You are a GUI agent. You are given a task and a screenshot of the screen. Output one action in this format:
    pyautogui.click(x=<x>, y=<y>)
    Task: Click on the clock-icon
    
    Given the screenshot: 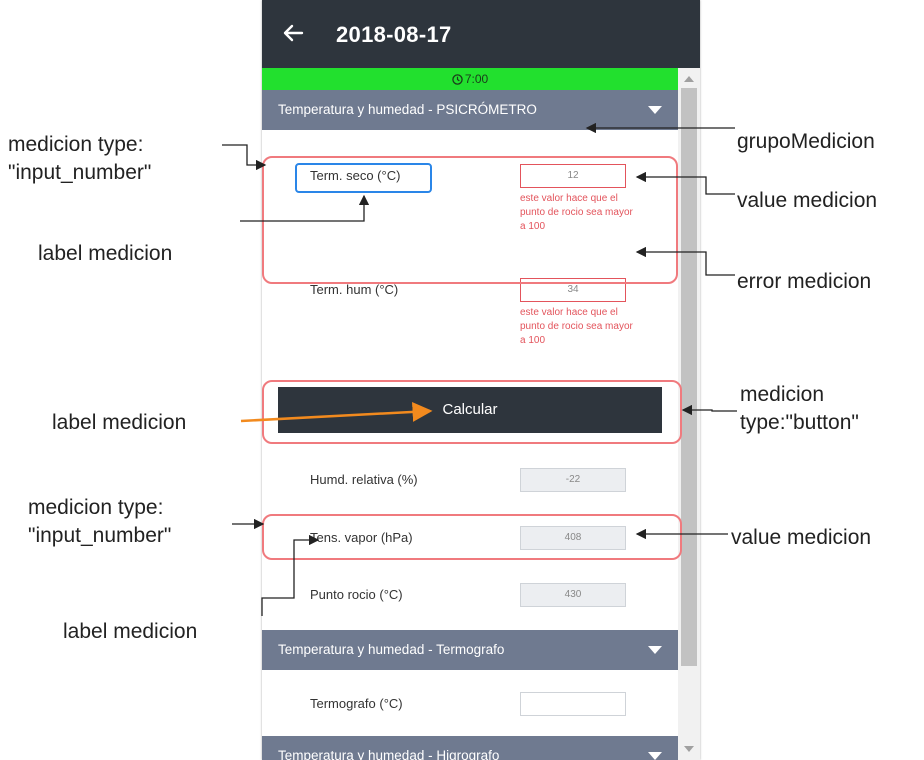 What is the action you would take?
    pyautogui.click(x=457, y=79)
    